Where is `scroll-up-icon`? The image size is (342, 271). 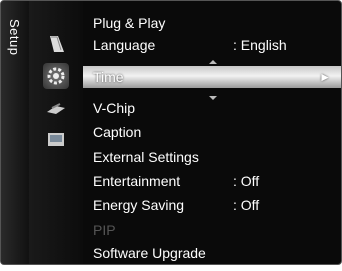
scroll-up-icon is located at coordinates (213, 62).